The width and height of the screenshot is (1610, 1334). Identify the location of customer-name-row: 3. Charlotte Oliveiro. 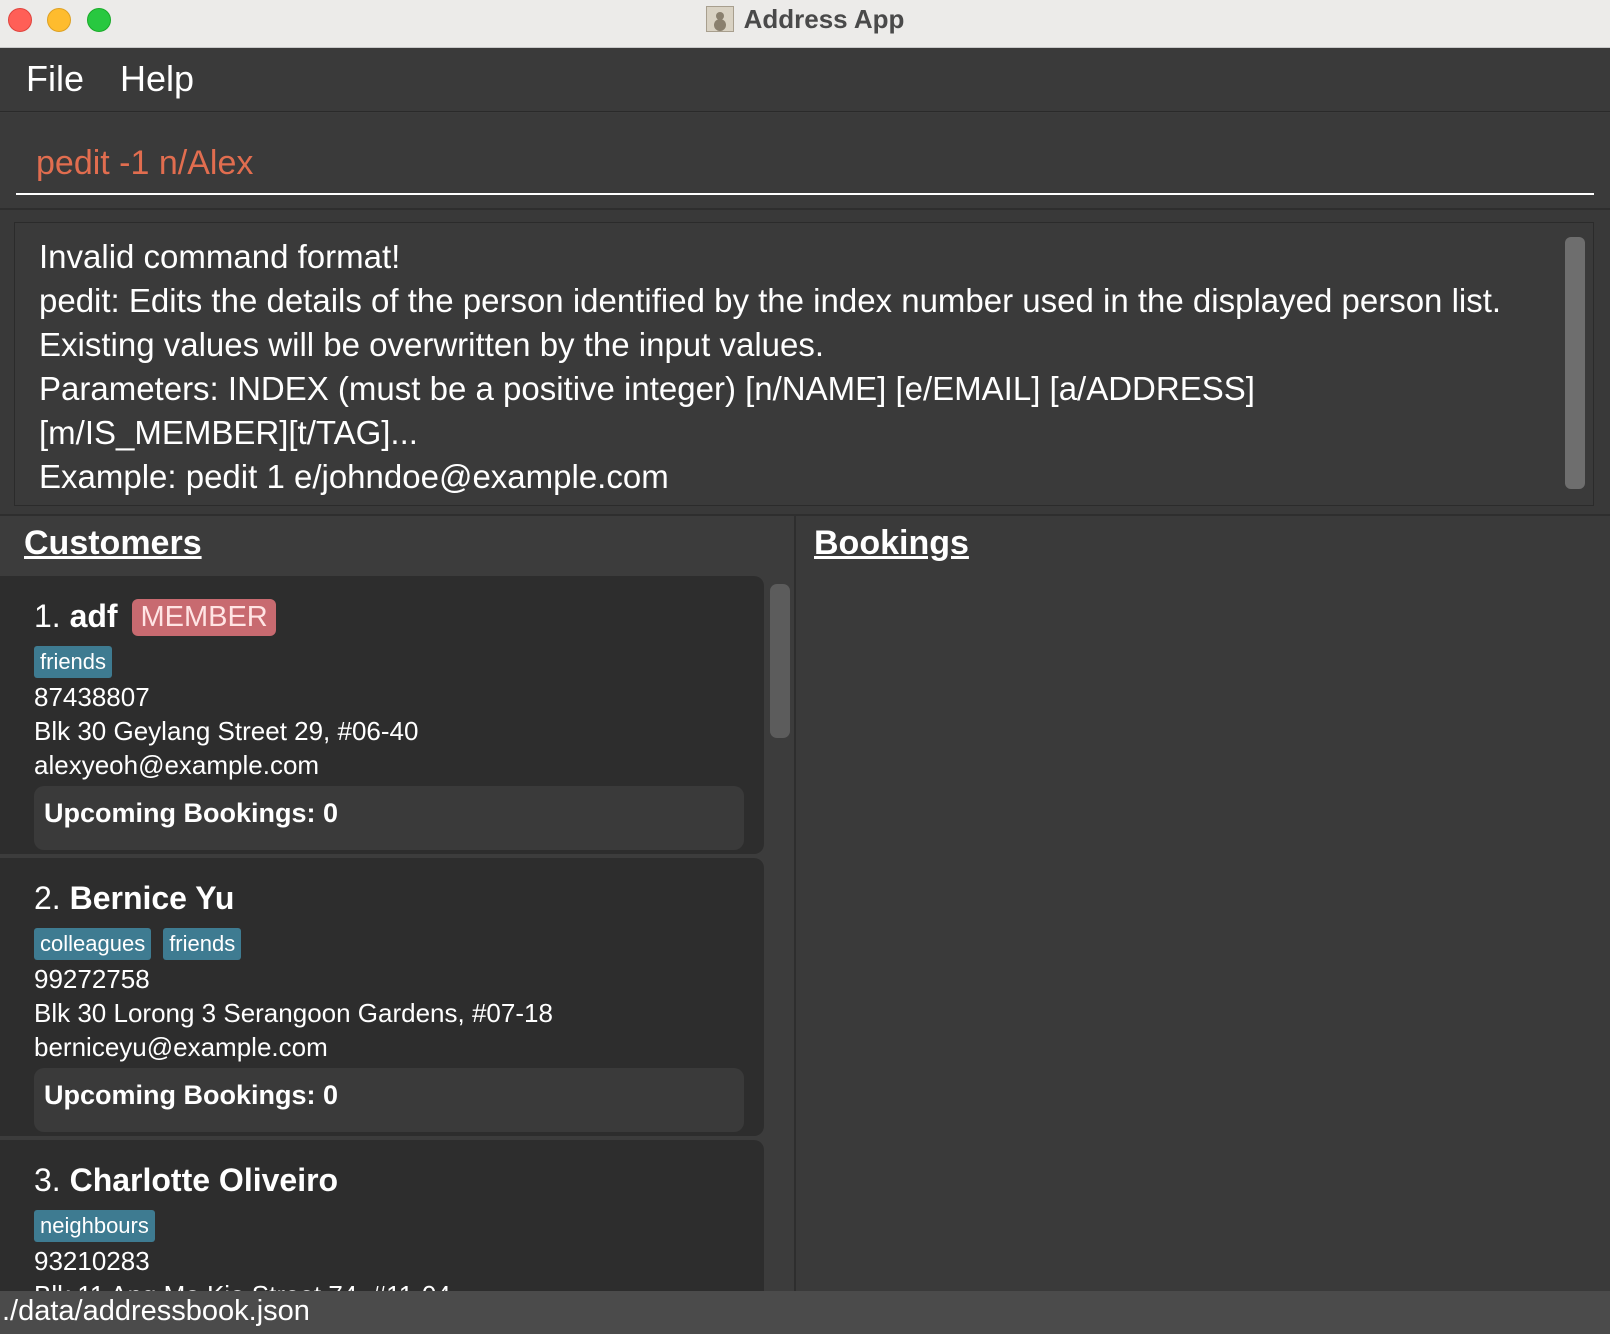
(186, 1180).